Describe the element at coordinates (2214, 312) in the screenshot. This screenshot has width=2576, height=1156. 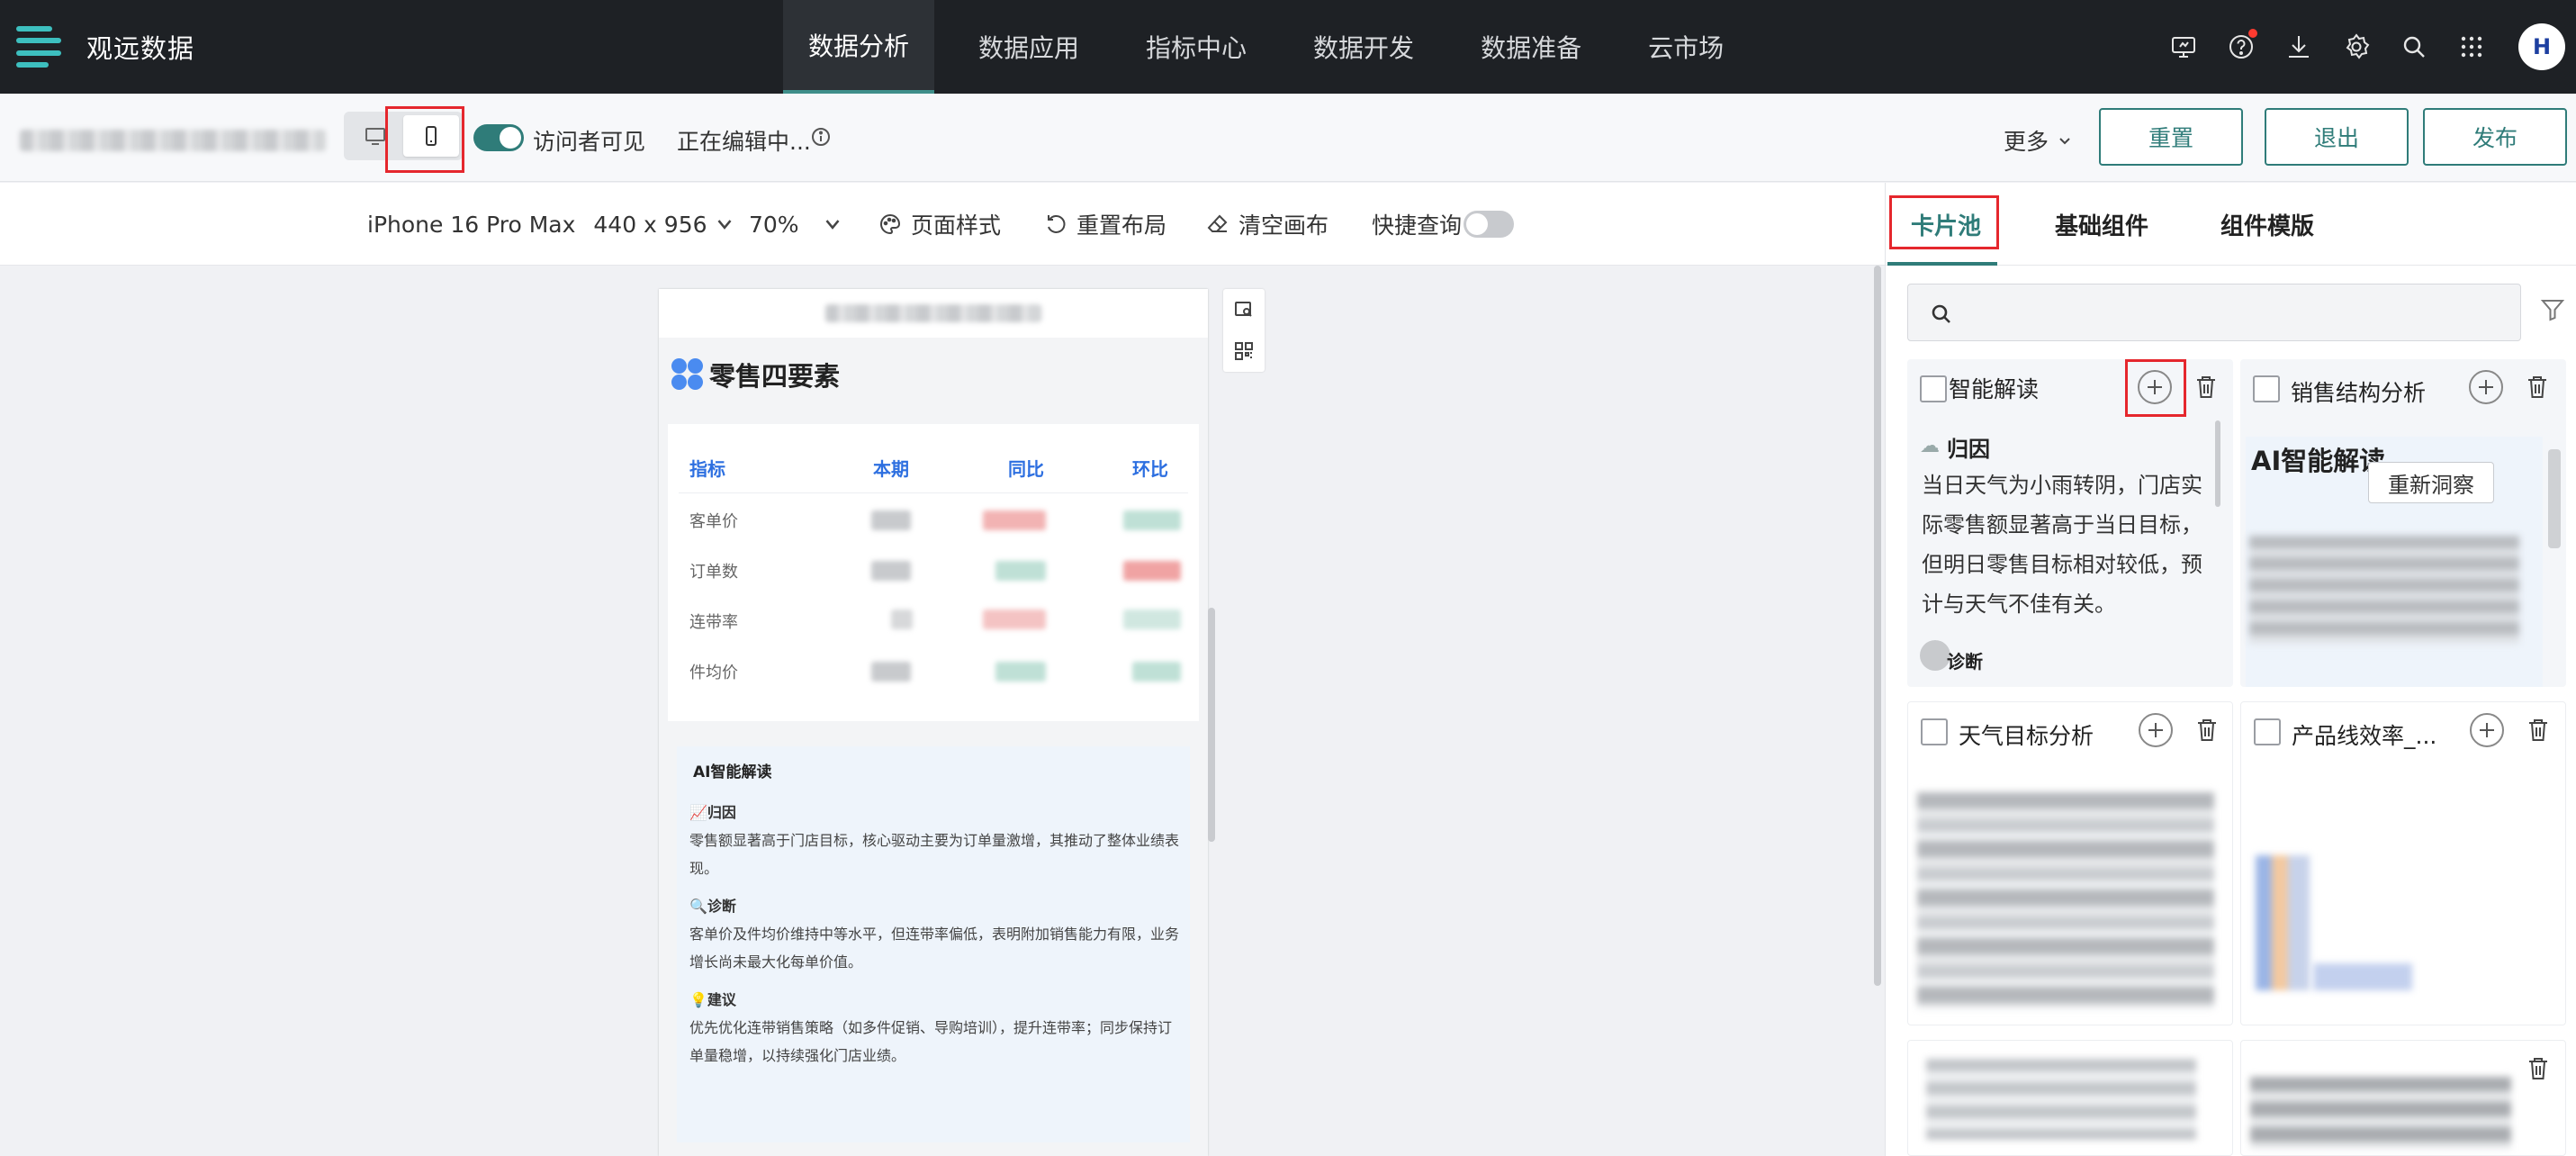
I see `card-search-input` at that location.